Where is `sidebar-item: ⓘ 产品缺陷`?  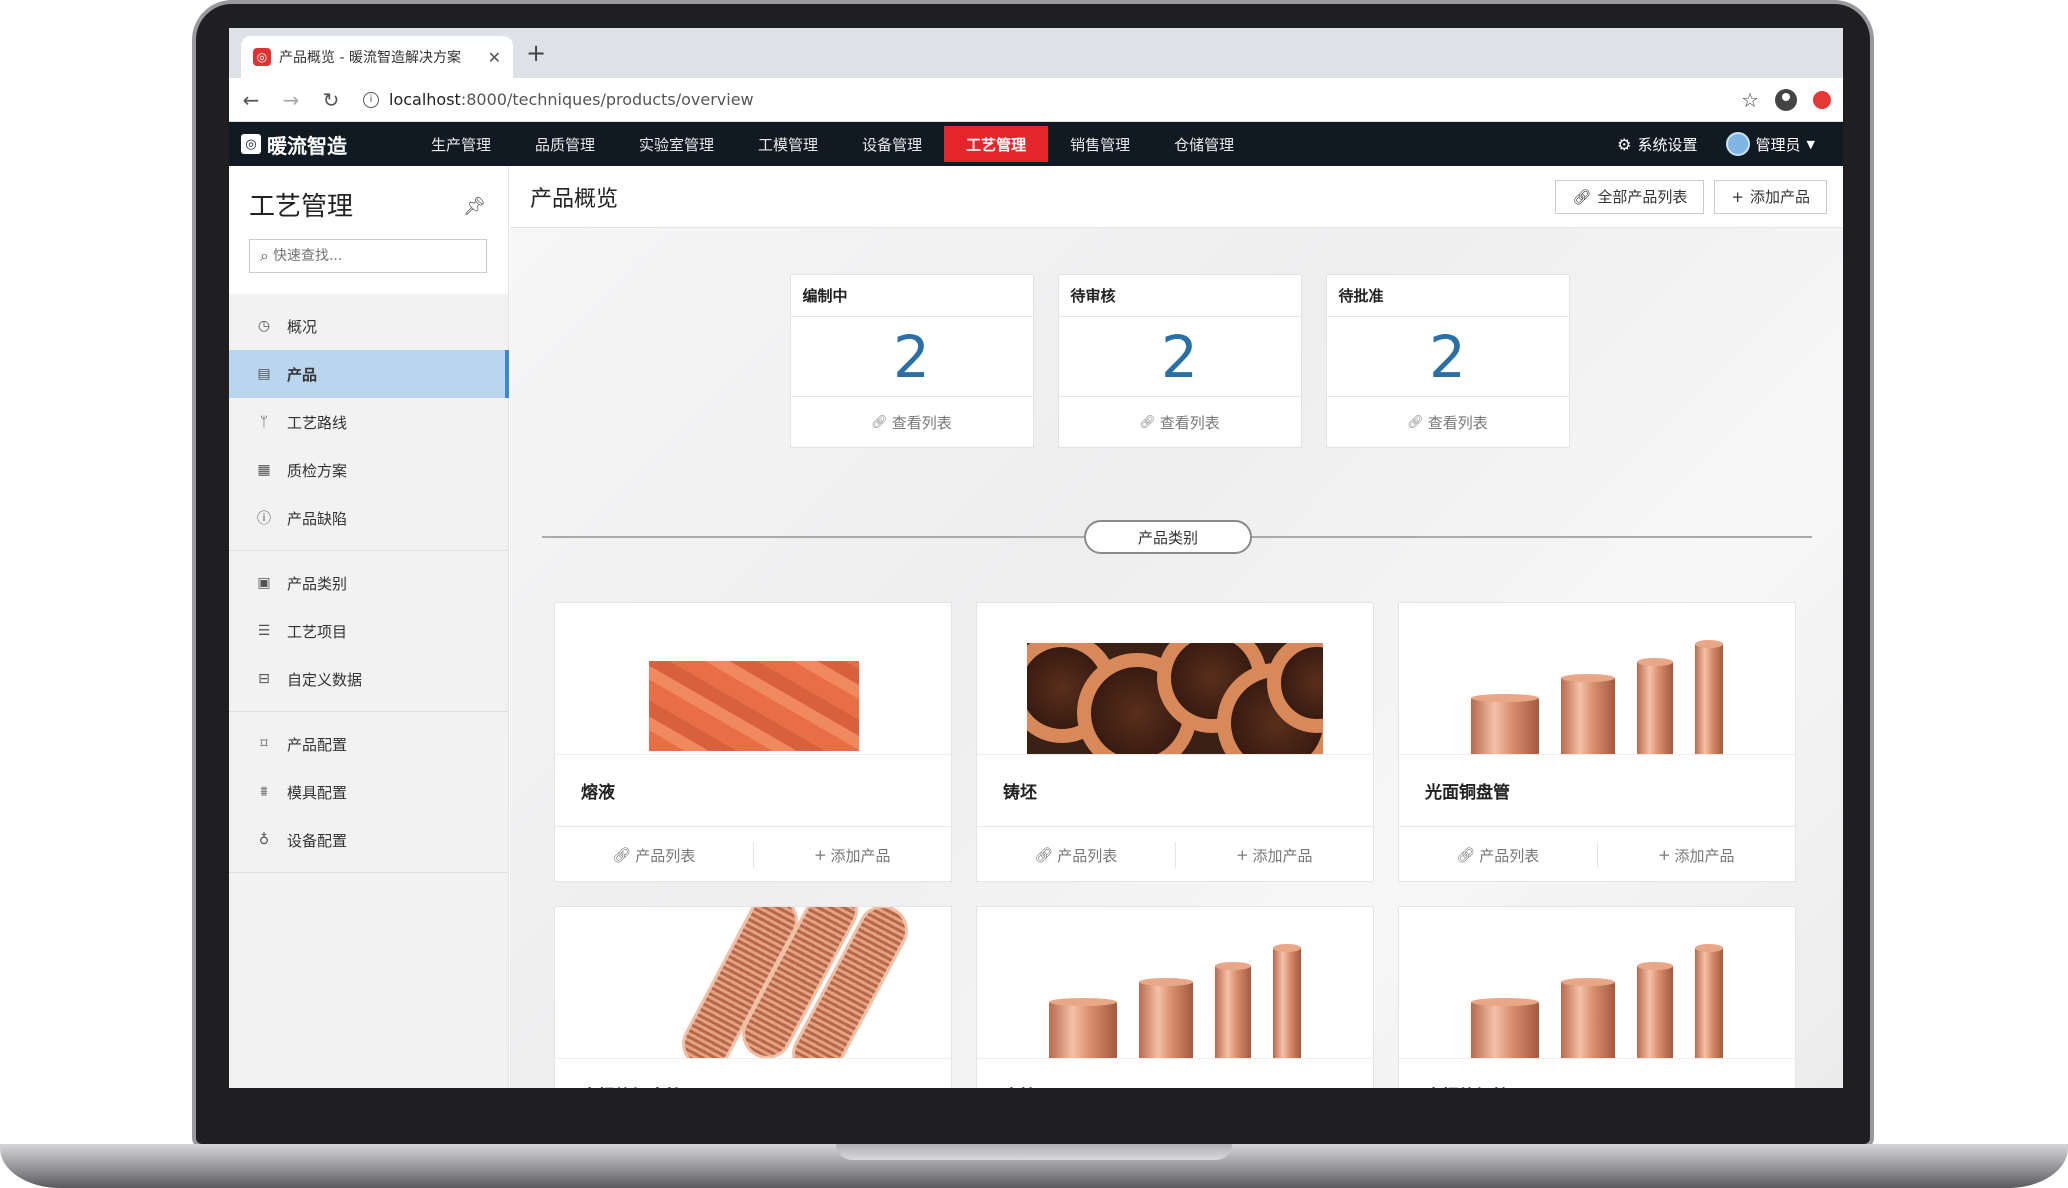 sidebar-item: ⓘ 产品缺陷 is located at coordinates (368, 518).